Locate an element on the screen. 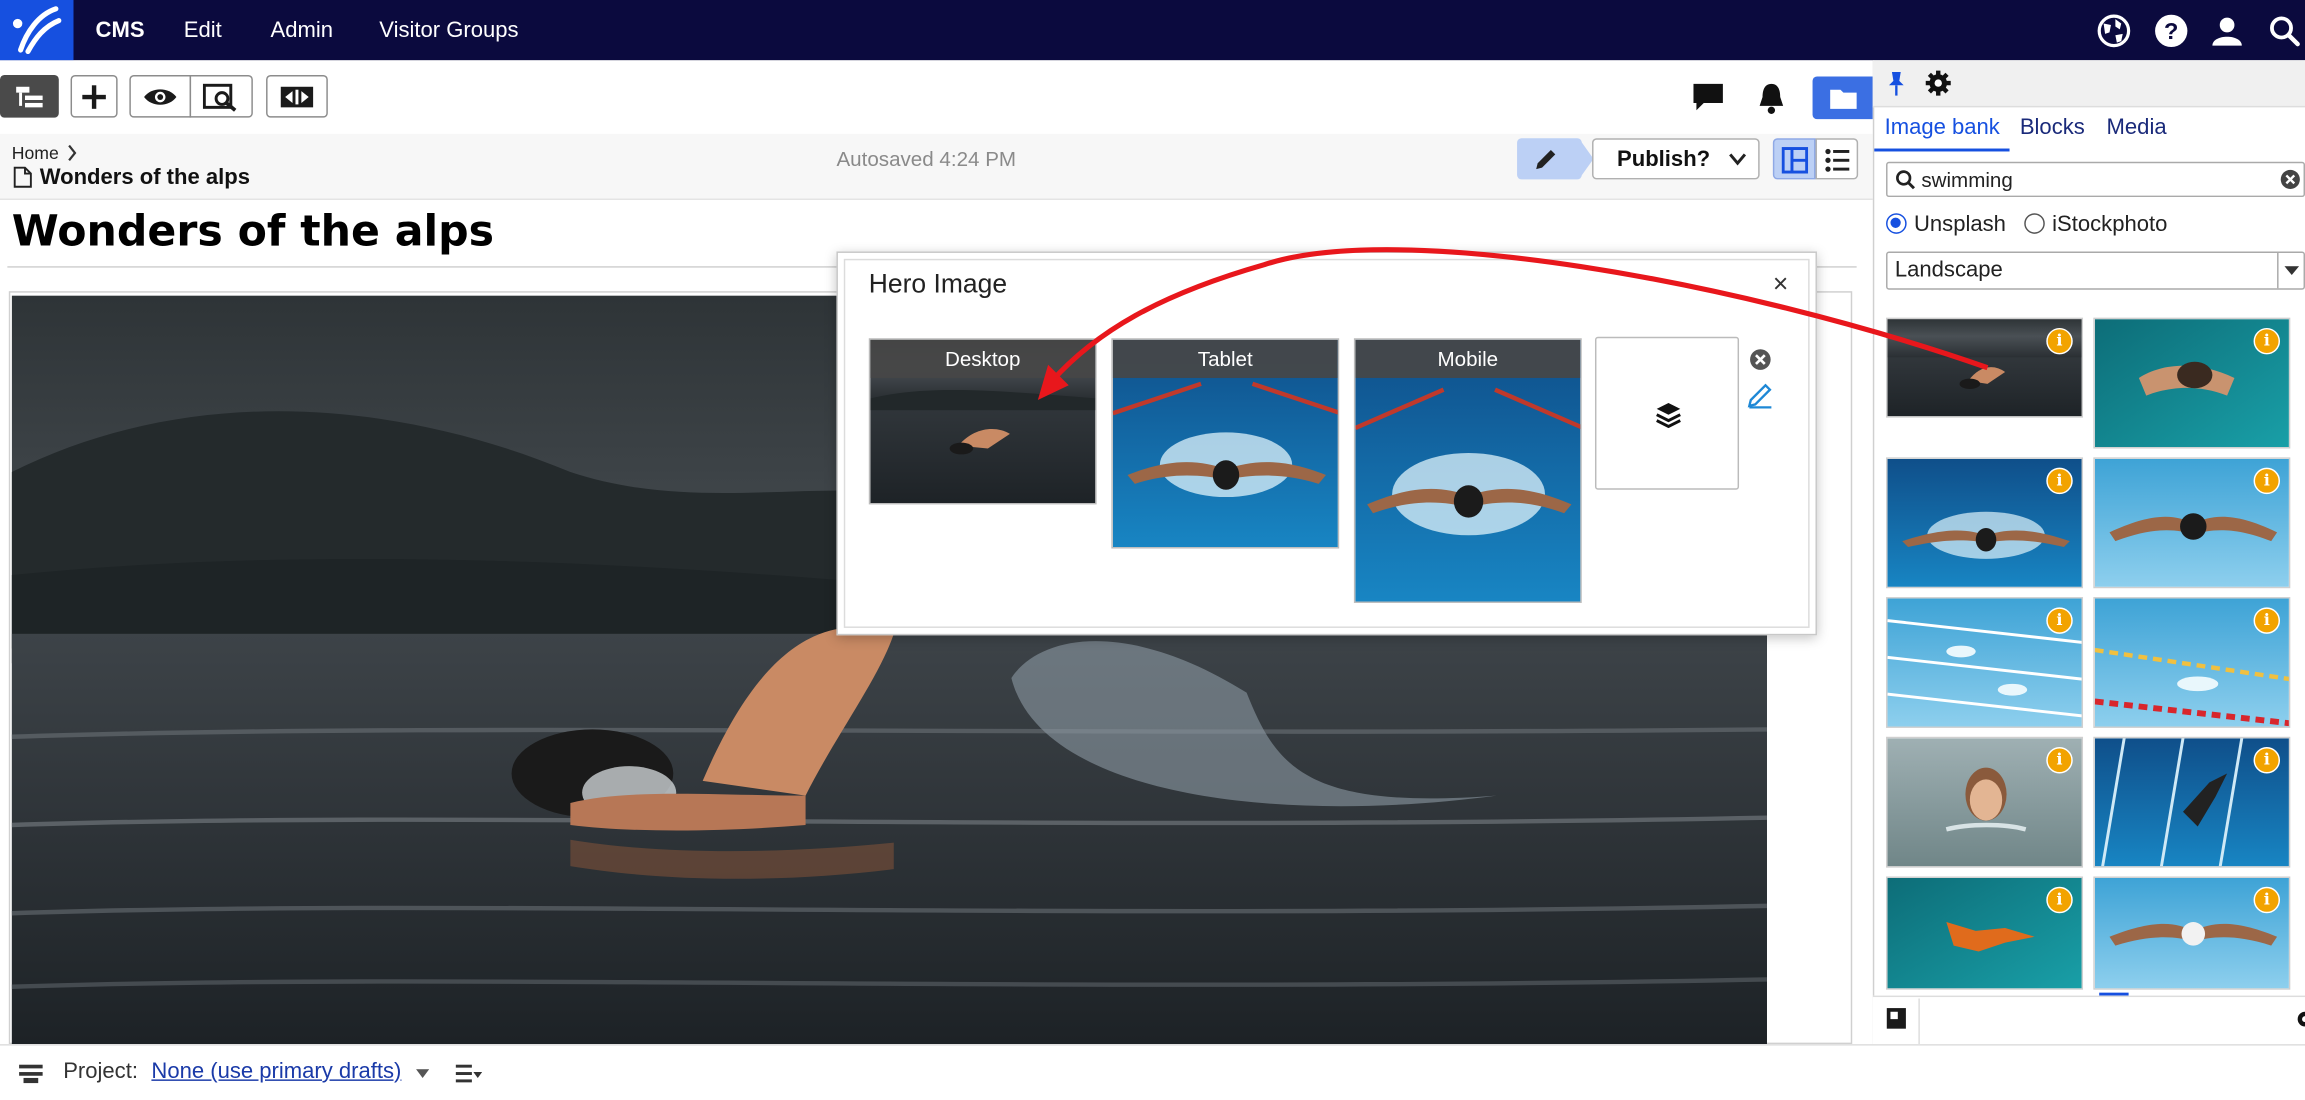 The width and height of the screenshot is (2305, 1100). help-icon: ? is located at coordinates (2171, 31).